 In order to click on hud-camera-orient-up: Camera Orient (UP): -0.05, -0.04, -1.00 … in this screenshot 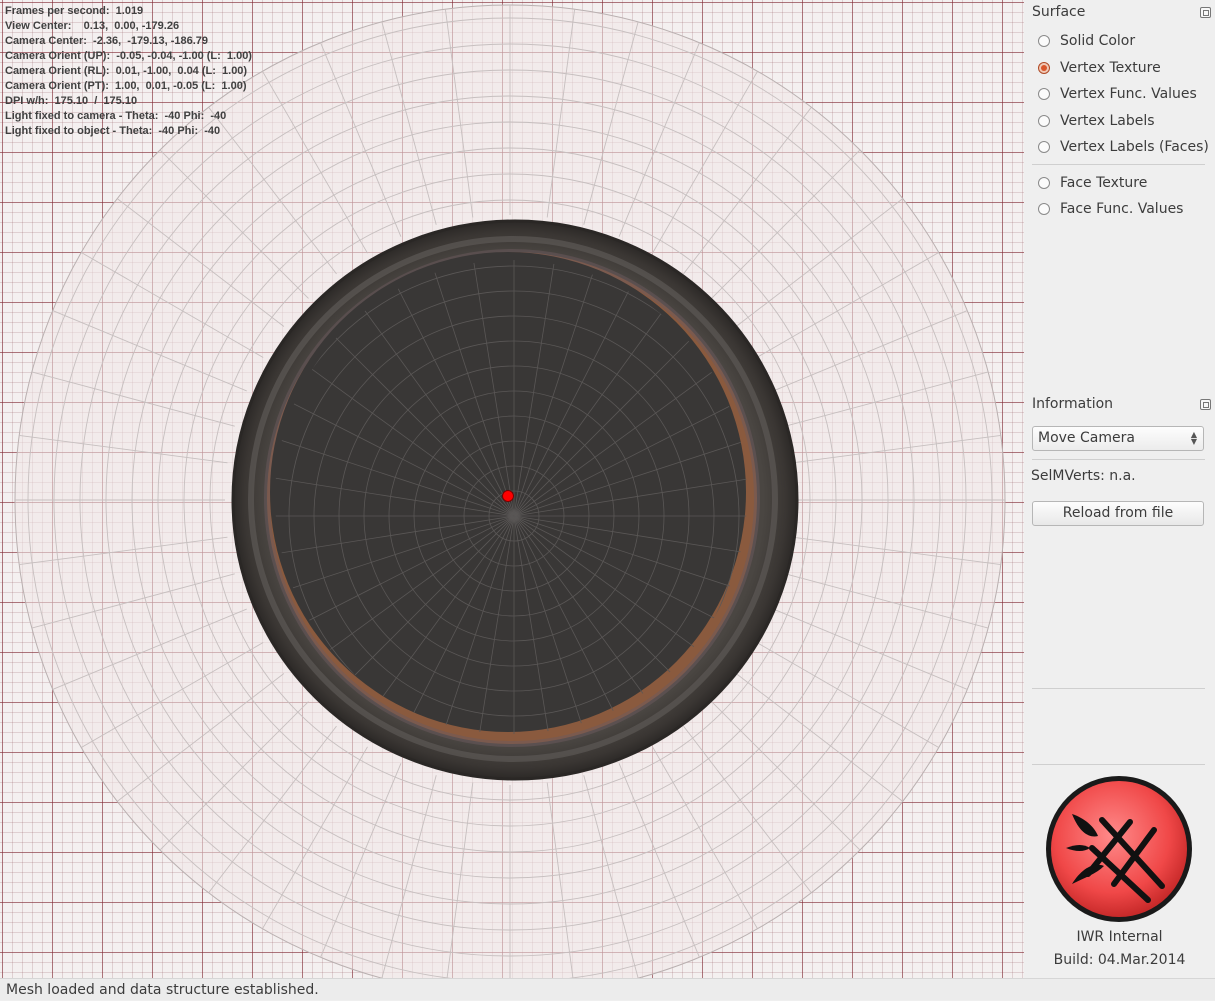, I will do `click(128, 56)`.